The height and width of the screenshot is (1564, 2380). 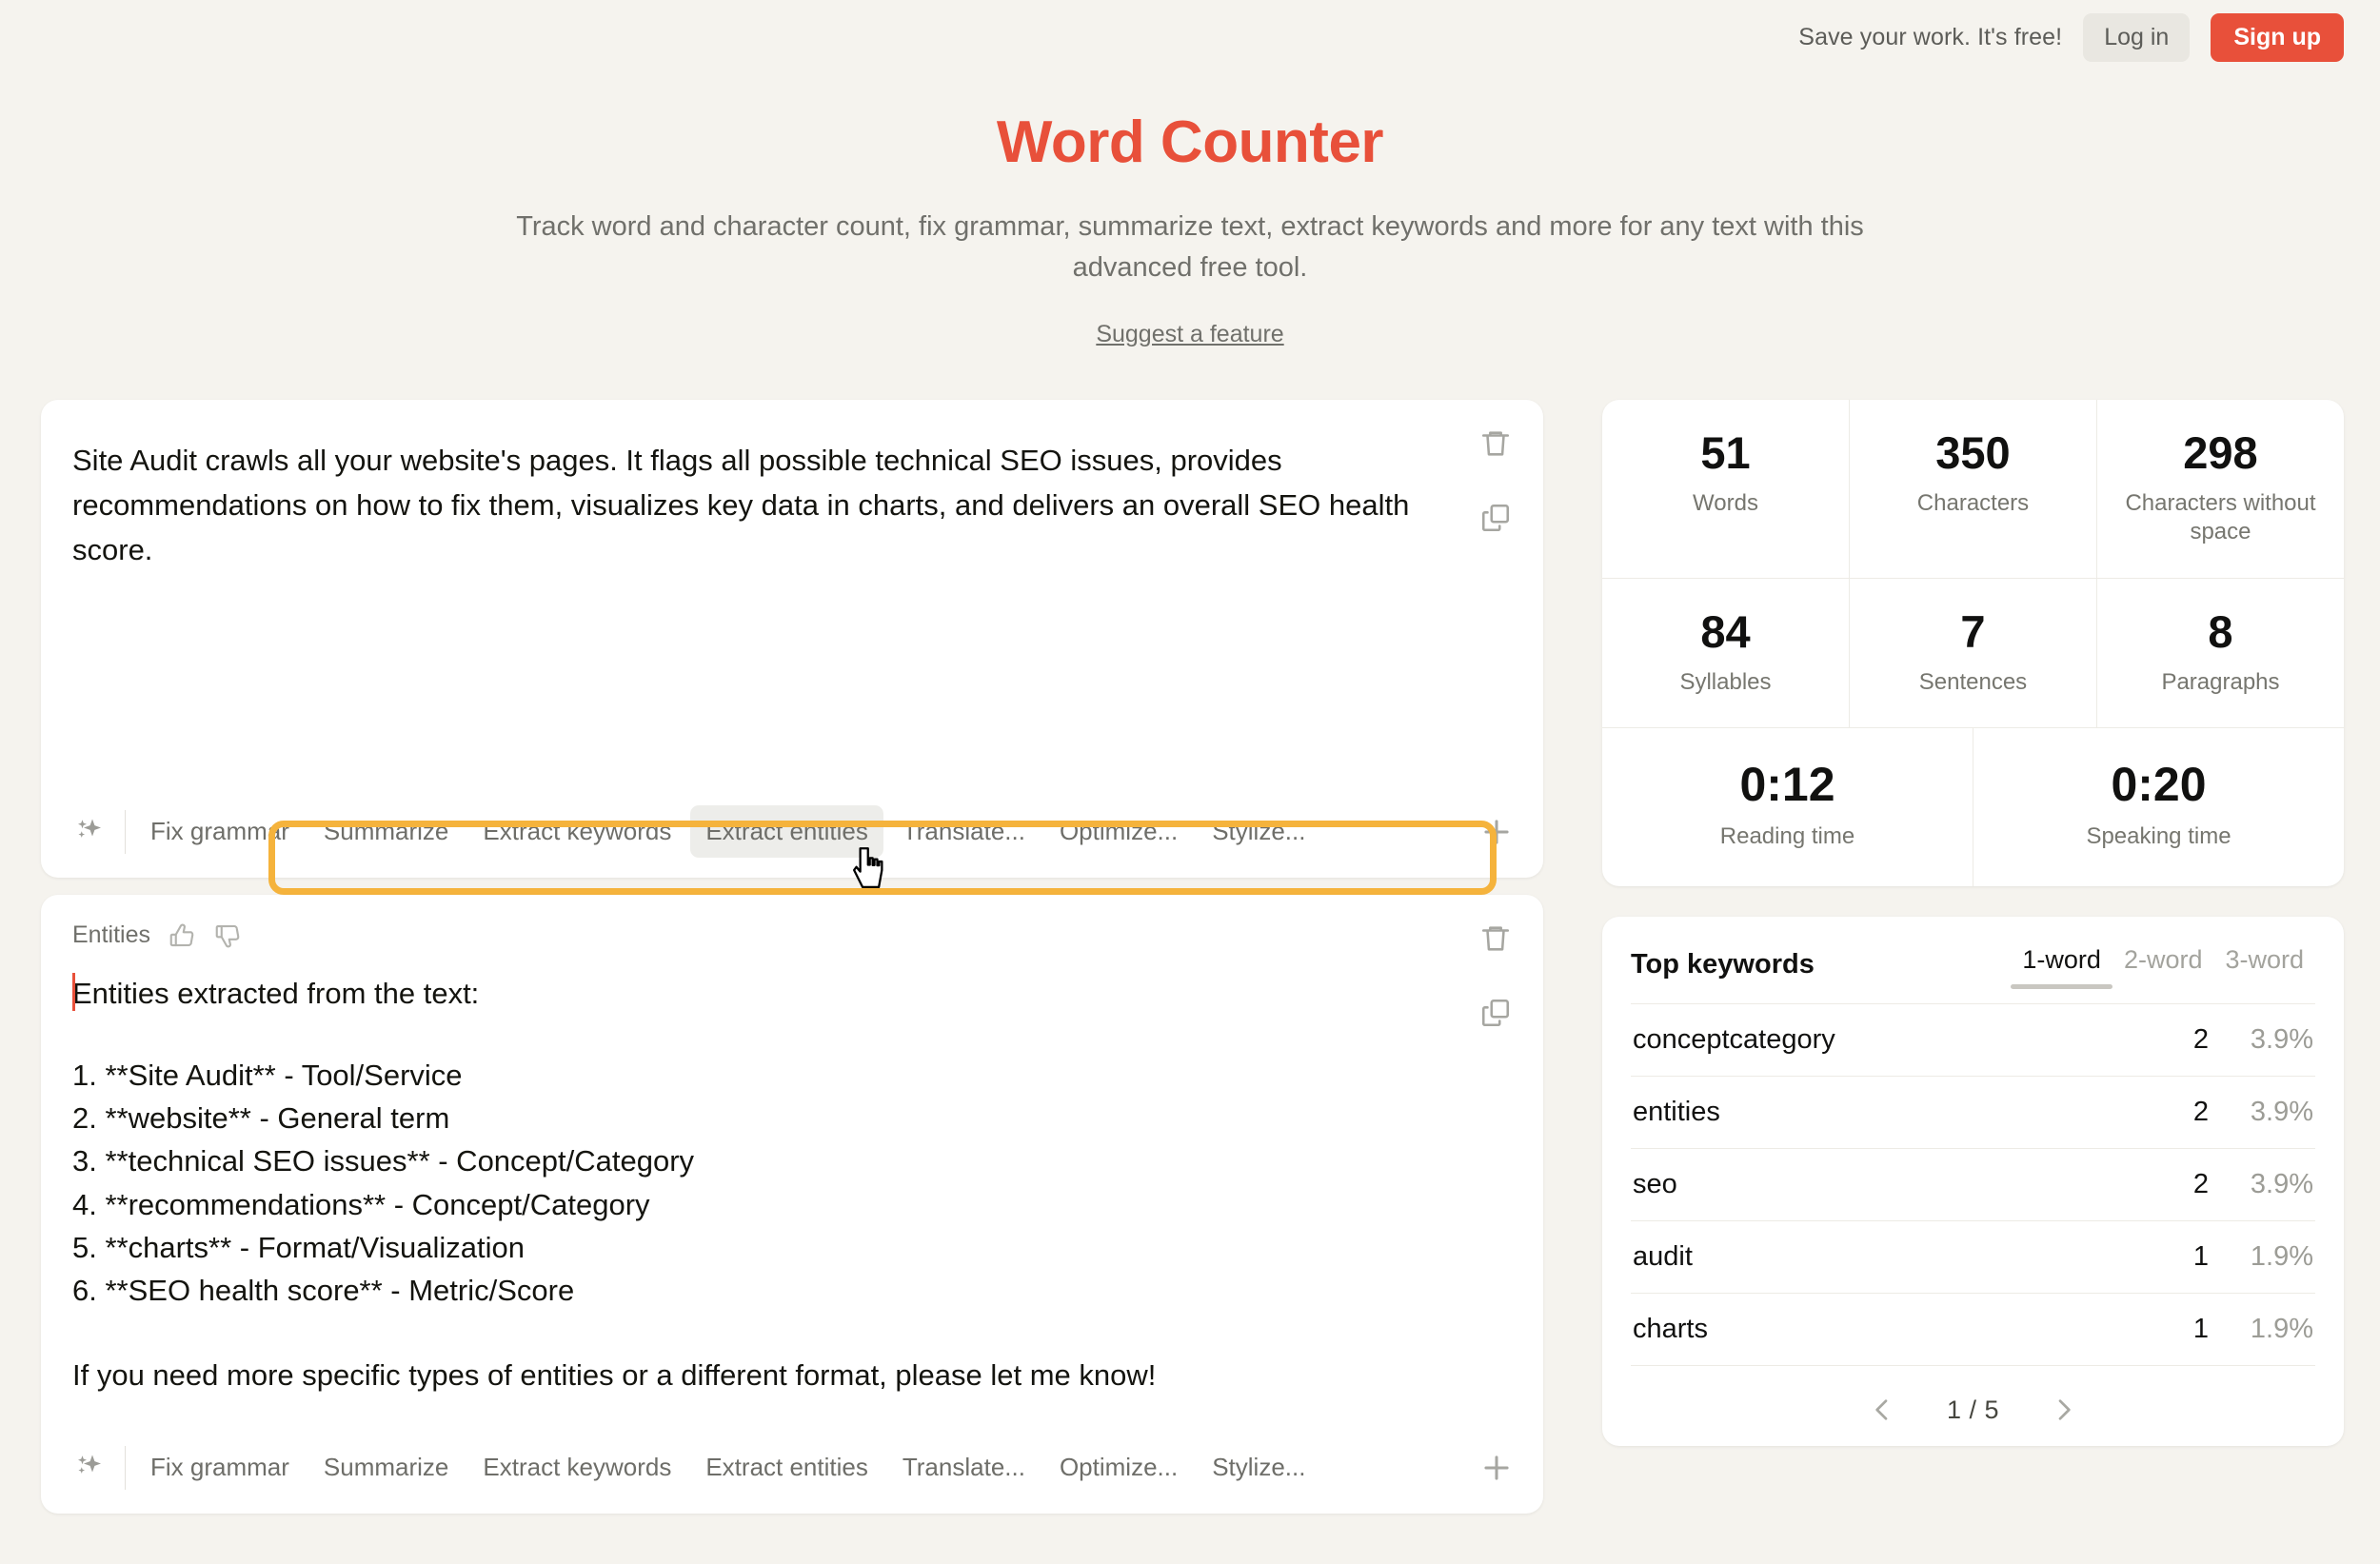 I want to click on keywords-title: Top keywords, so click(x=1722, y=964).